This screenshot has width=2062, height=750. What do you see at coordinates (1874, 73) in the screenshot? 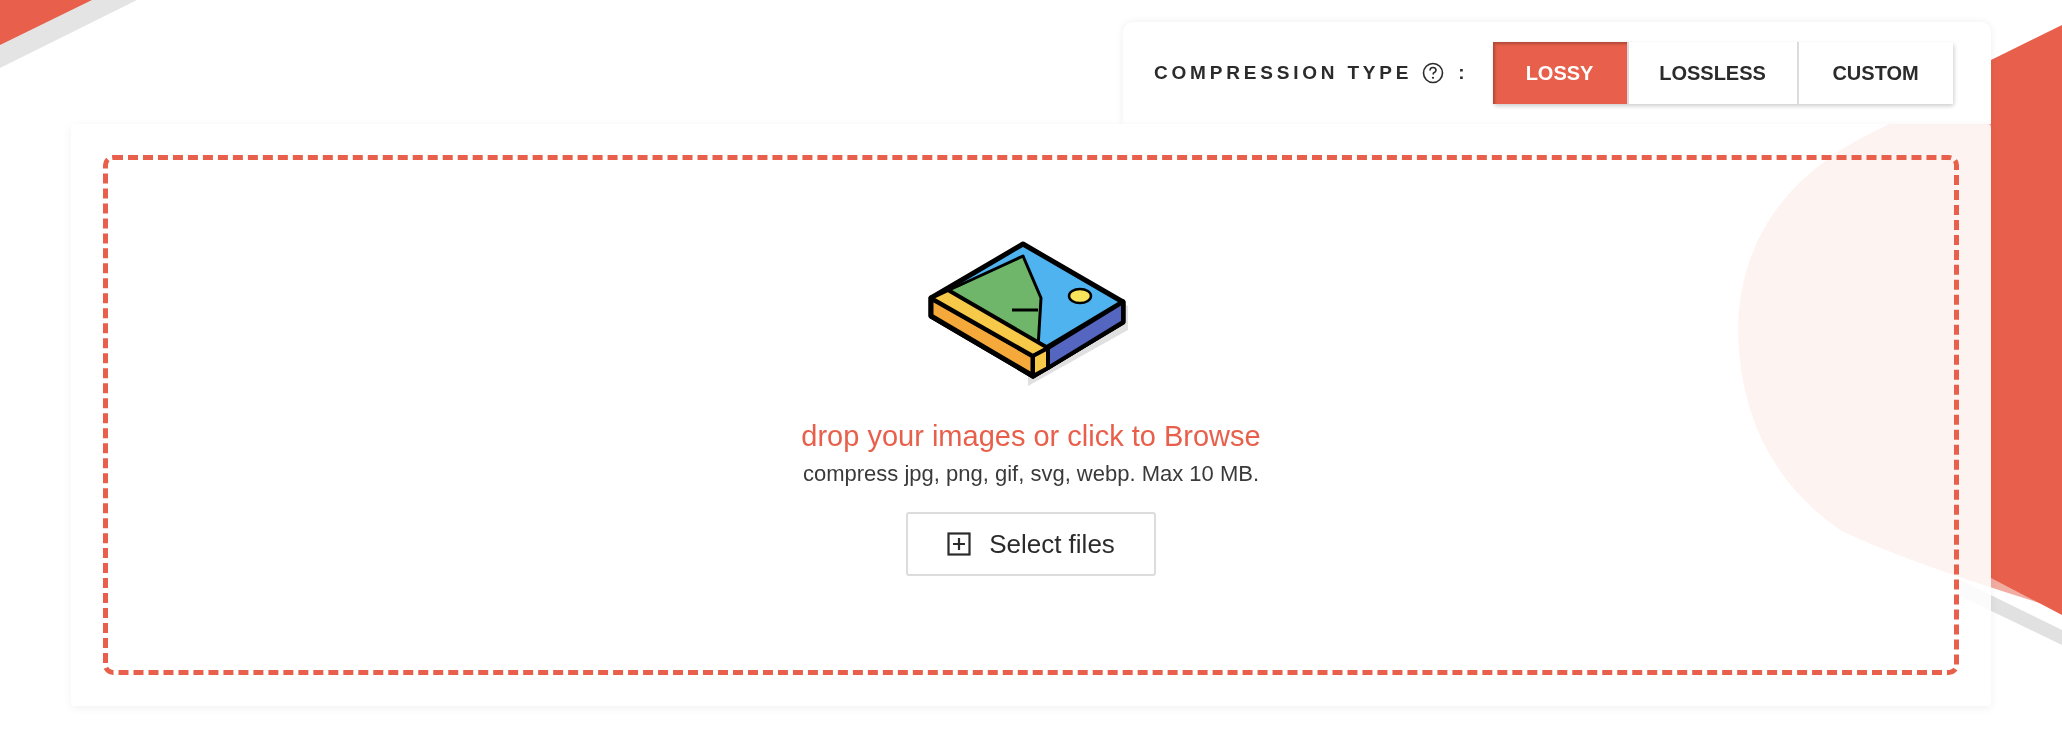
I see `compression-option-tab: CUSTOM` at bounding box center [1874, 73].